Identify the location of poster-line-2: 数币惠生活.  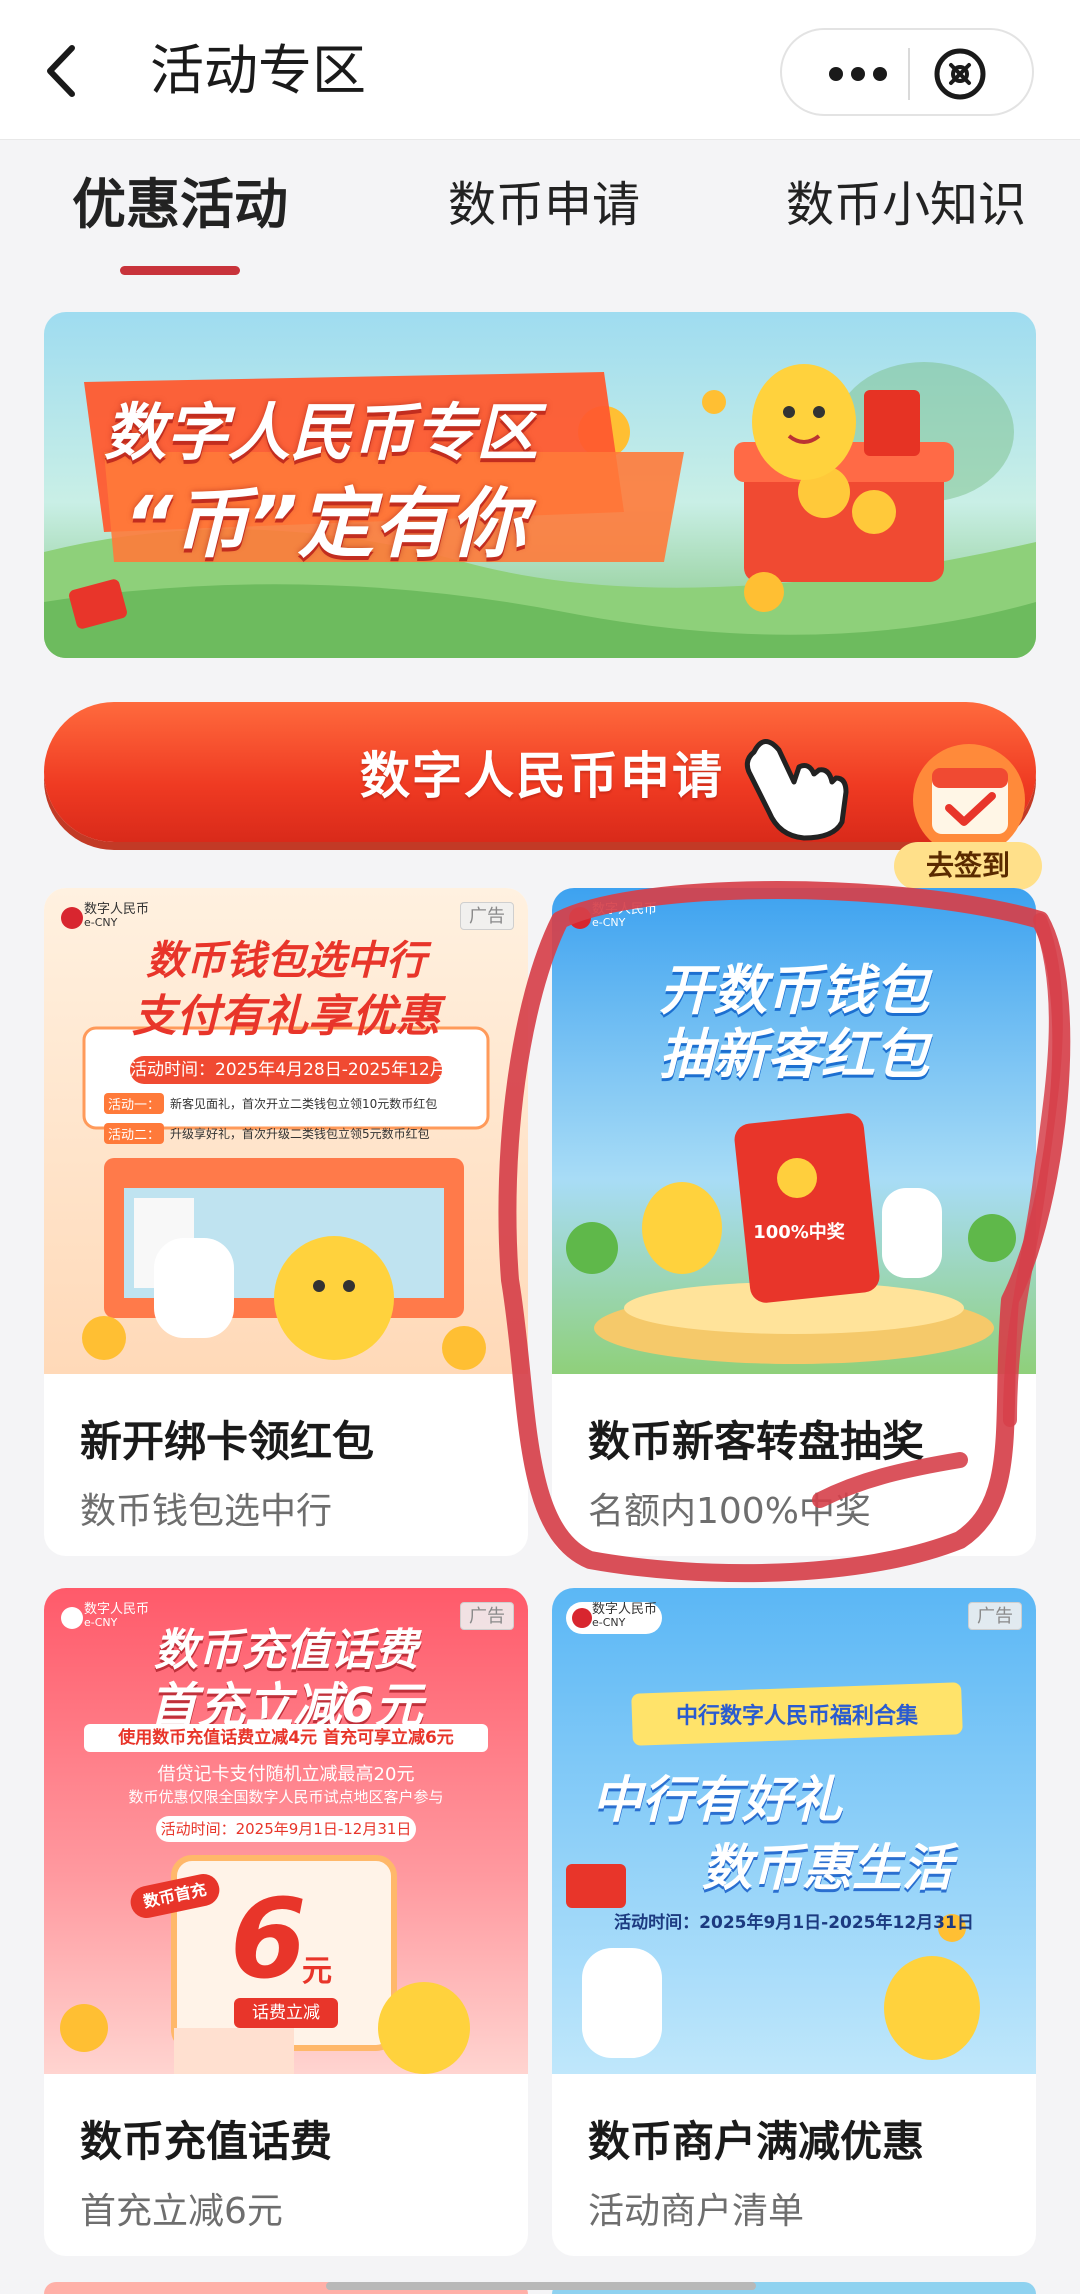
(827, 1868).